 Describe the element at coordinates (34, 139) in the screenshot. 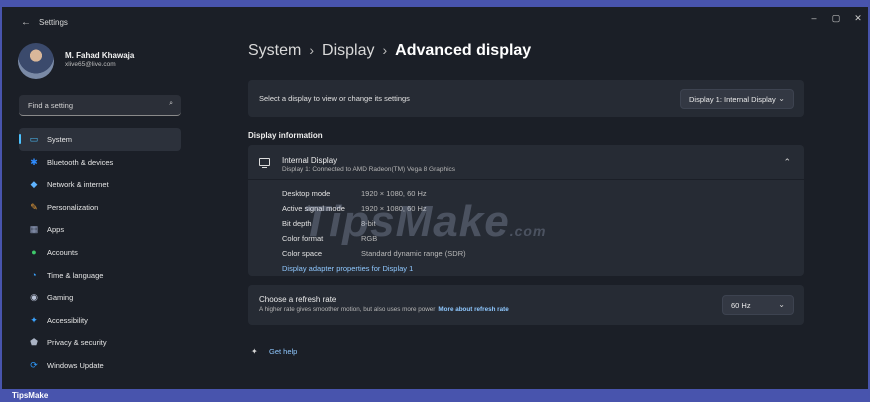

I see `system-icon: ▭` at that location.